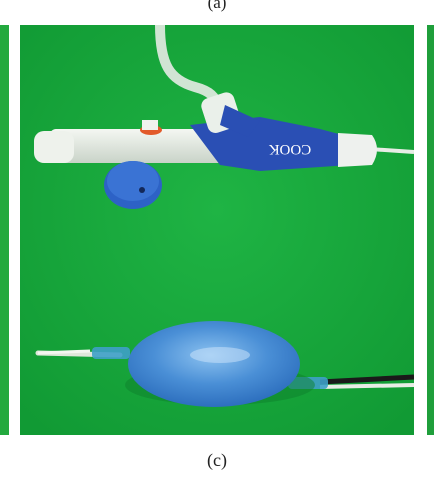 This screenshot has height=494, width=434. What do you see at coordinates (214, 364) in the screenshot?
I see `balloon` at bounding box center [214, 364].